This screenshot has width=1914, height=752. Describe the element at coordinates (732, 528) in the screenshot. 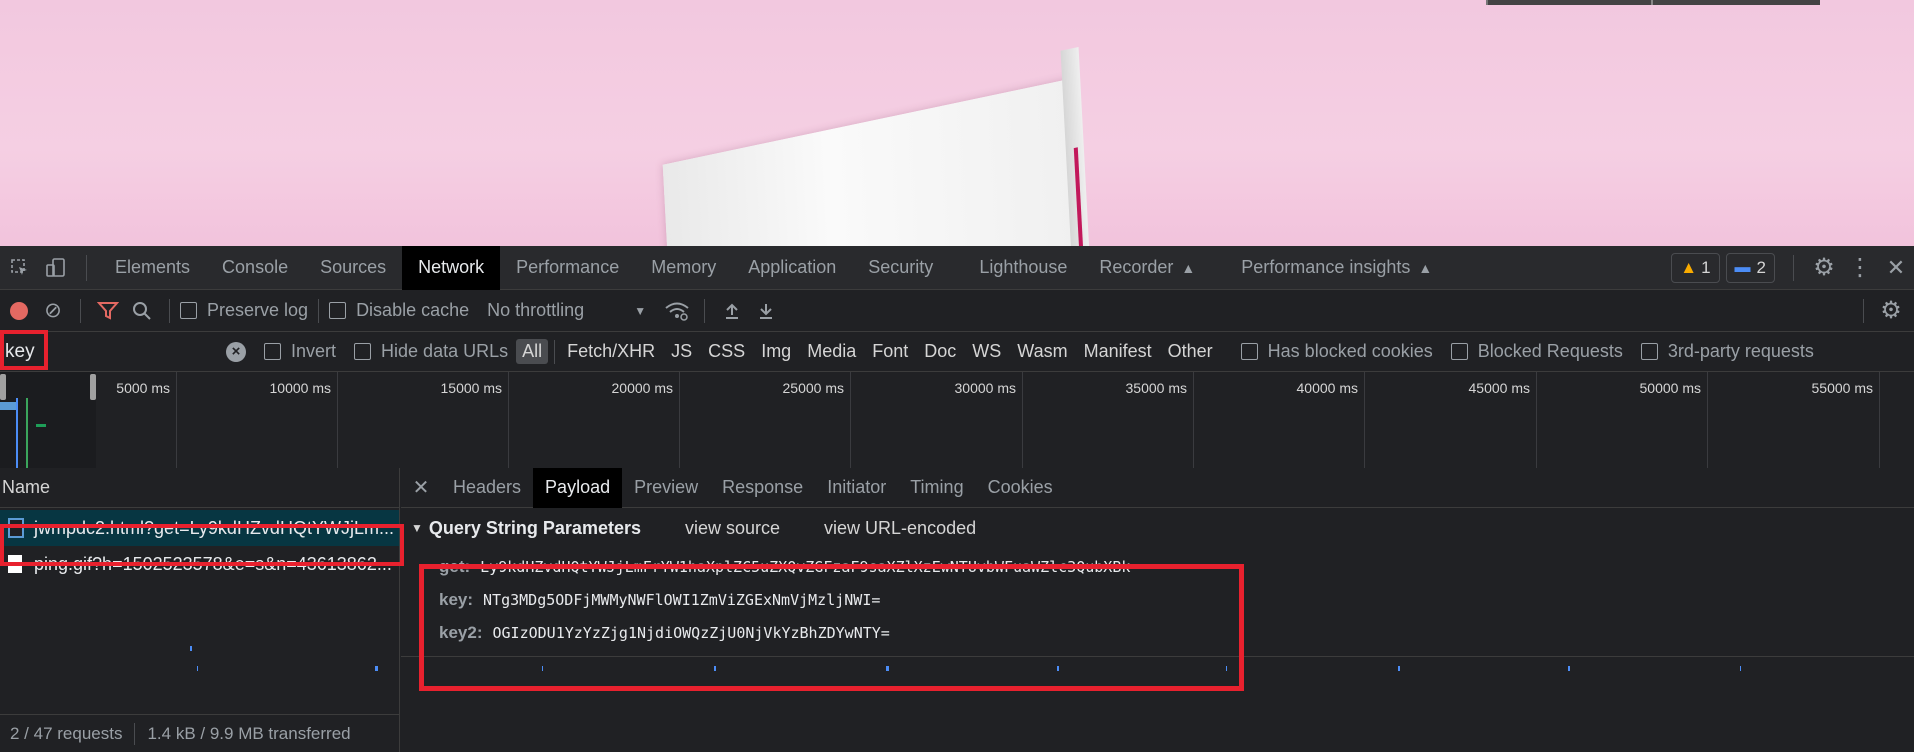

I see `view-source-link: view source` at that location.